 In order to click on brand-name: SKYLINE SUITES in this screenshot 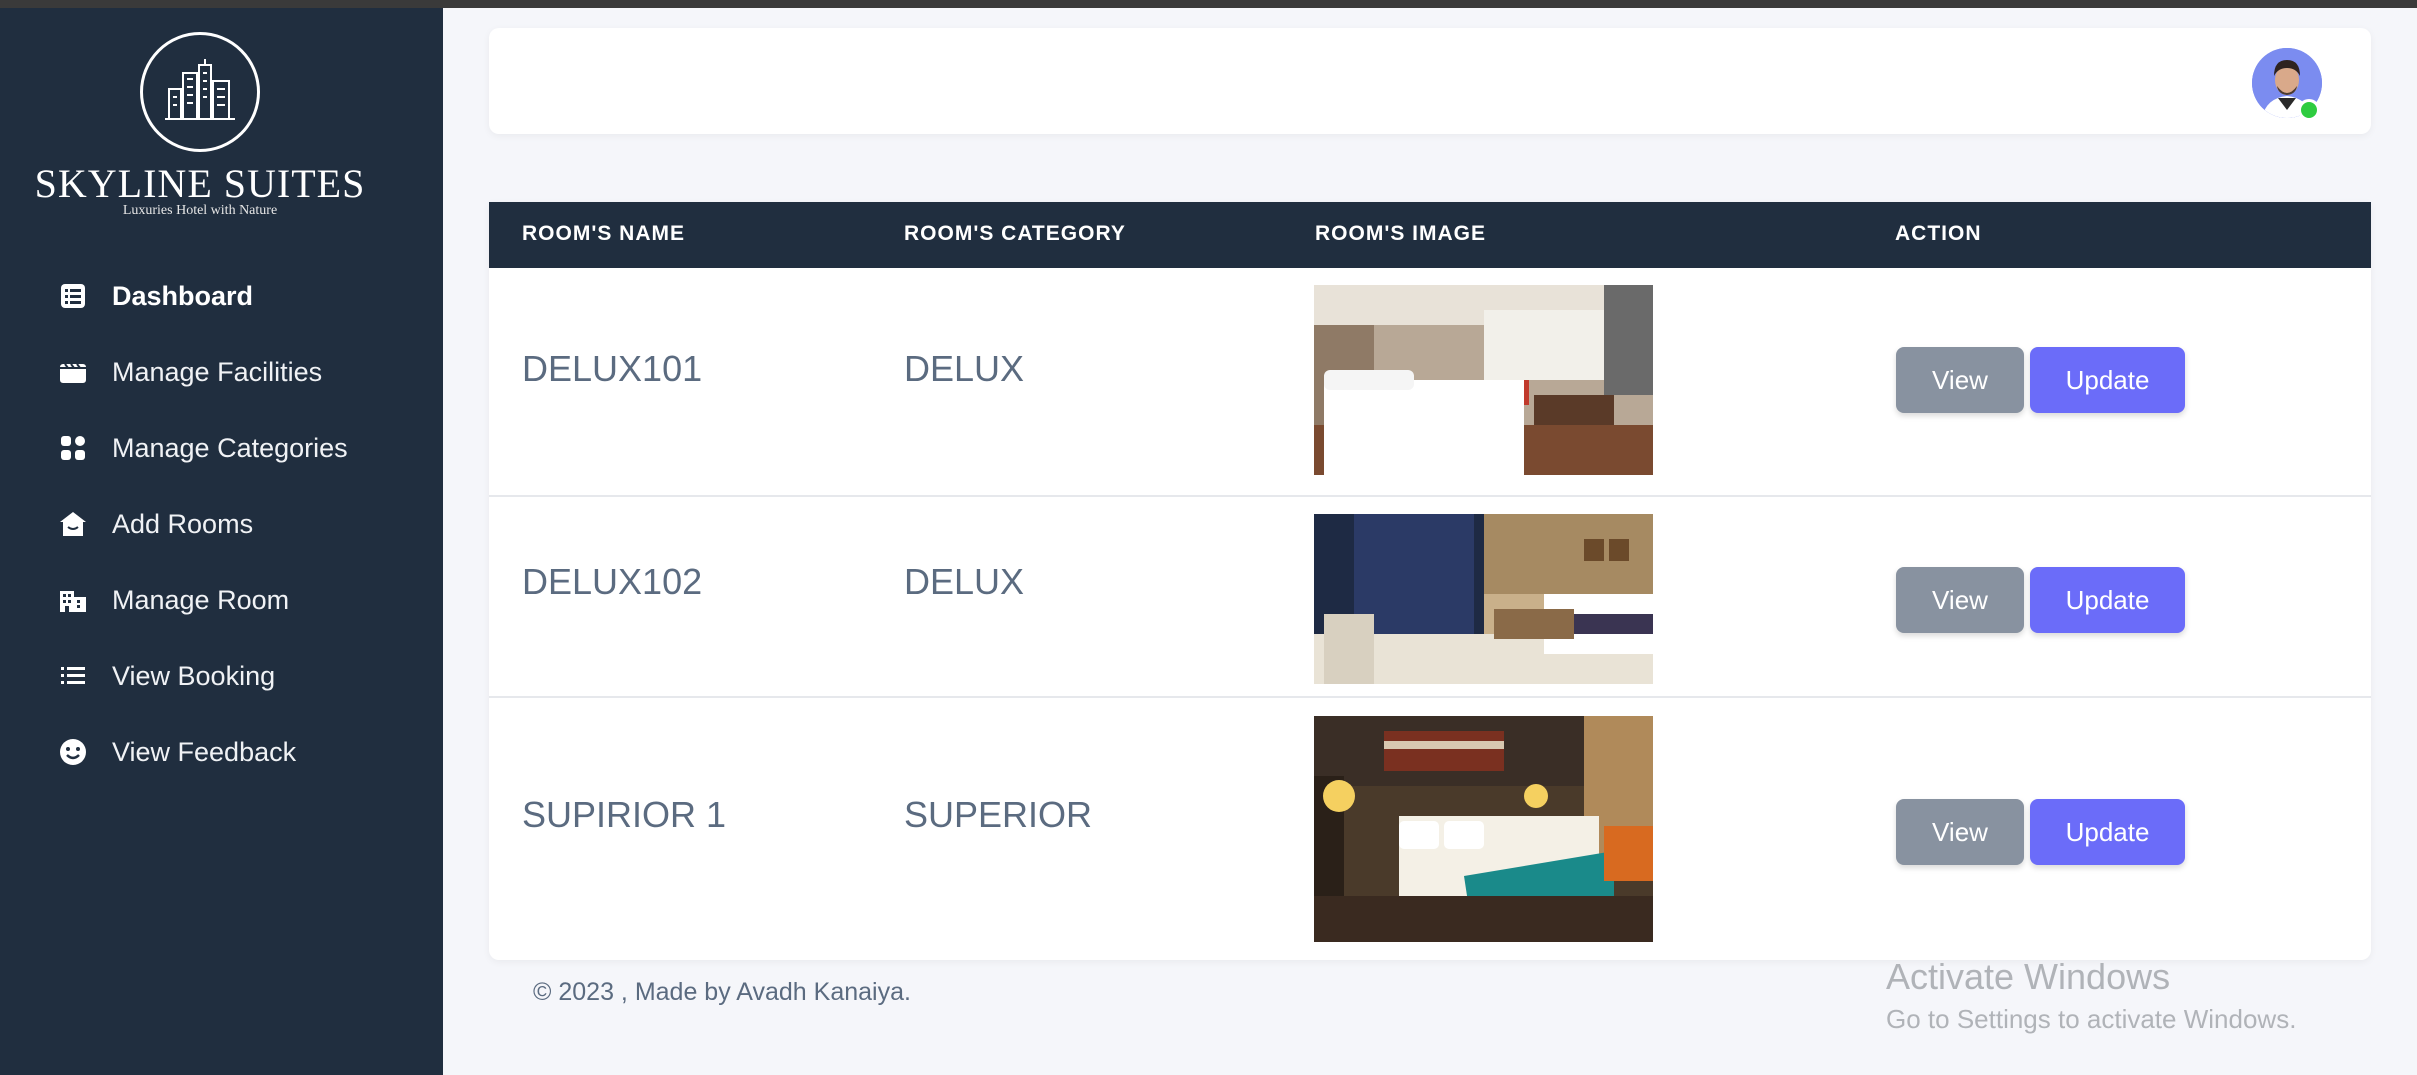, I will do `click(200, 183)`.